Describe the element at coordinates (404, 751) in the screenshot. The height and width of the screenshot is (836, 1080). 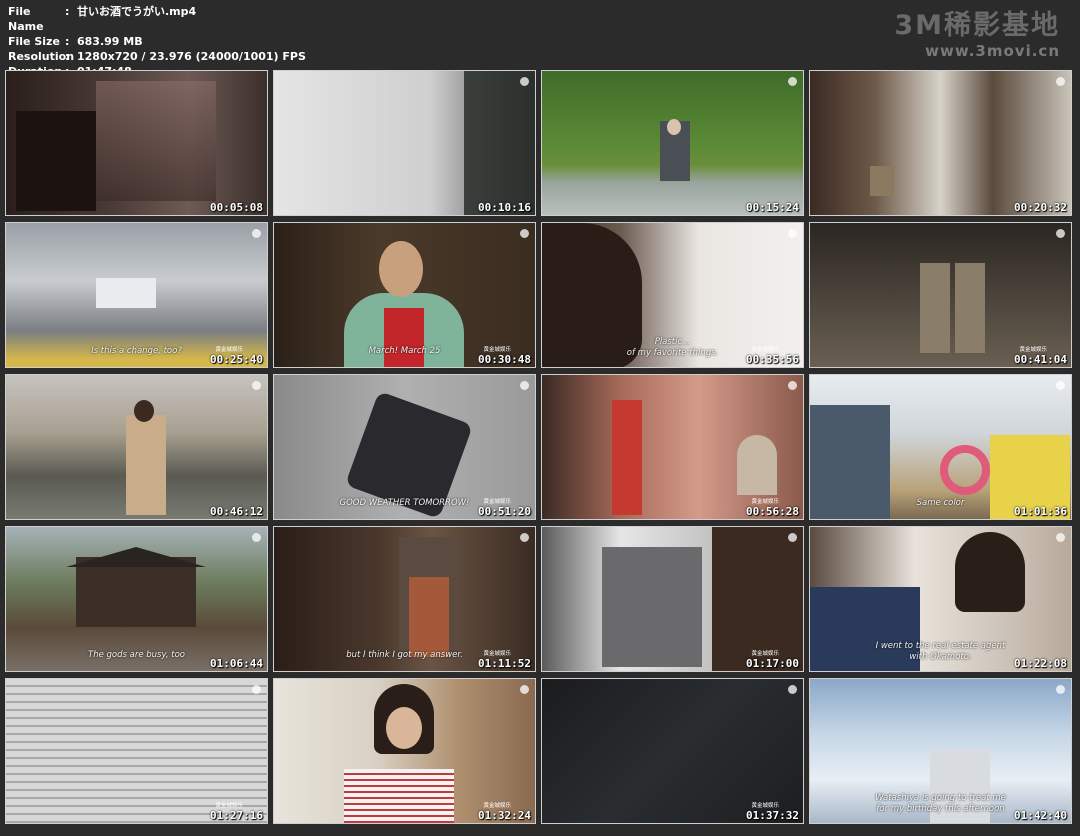
I see `thumbnail-frame: 黄金城娱乐 01:32:24` at that location.